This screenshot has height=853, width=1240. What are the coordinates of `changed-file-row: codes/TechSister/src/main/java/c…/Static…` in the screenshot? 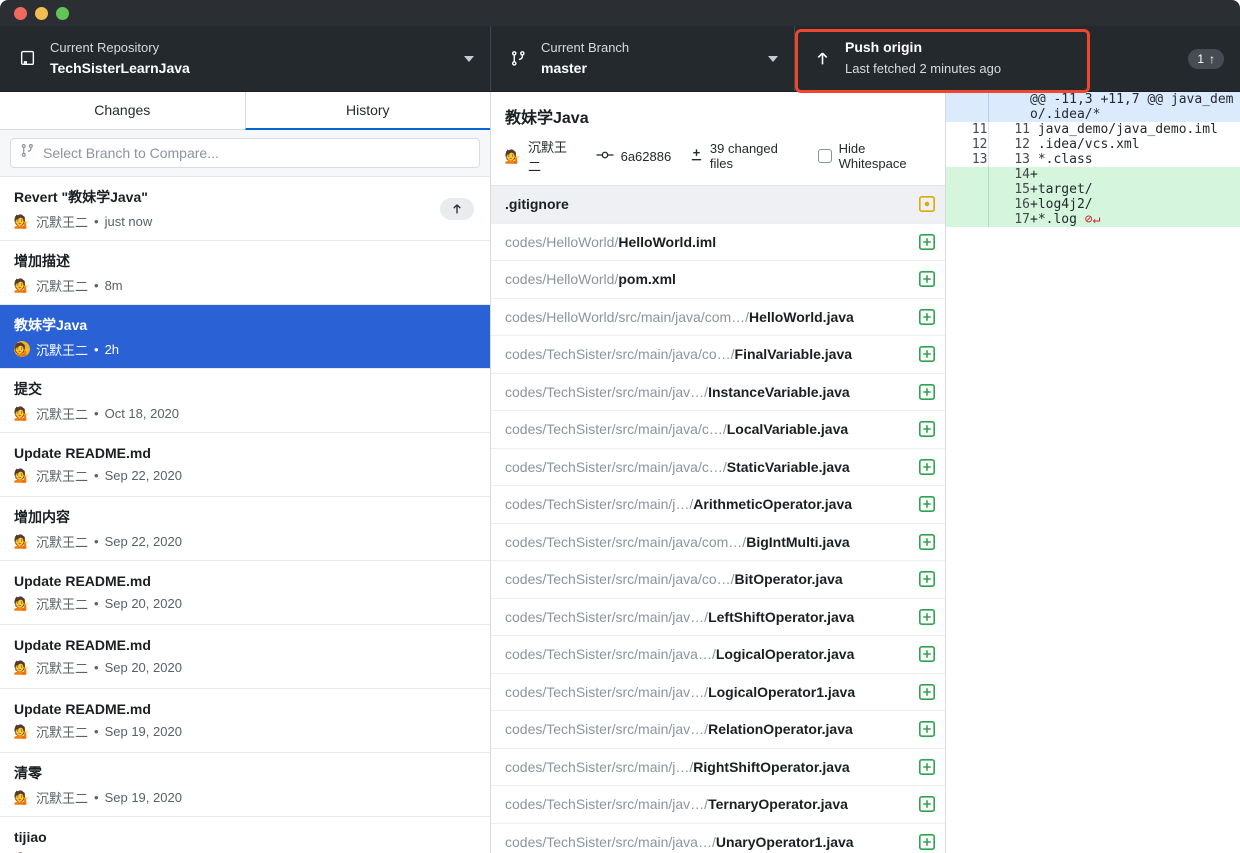 It's located at (718, 467).